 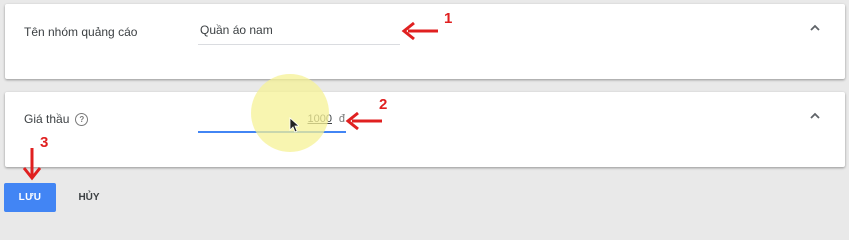 I want to click on ad-group-name-input, so click(x=299, y=30).